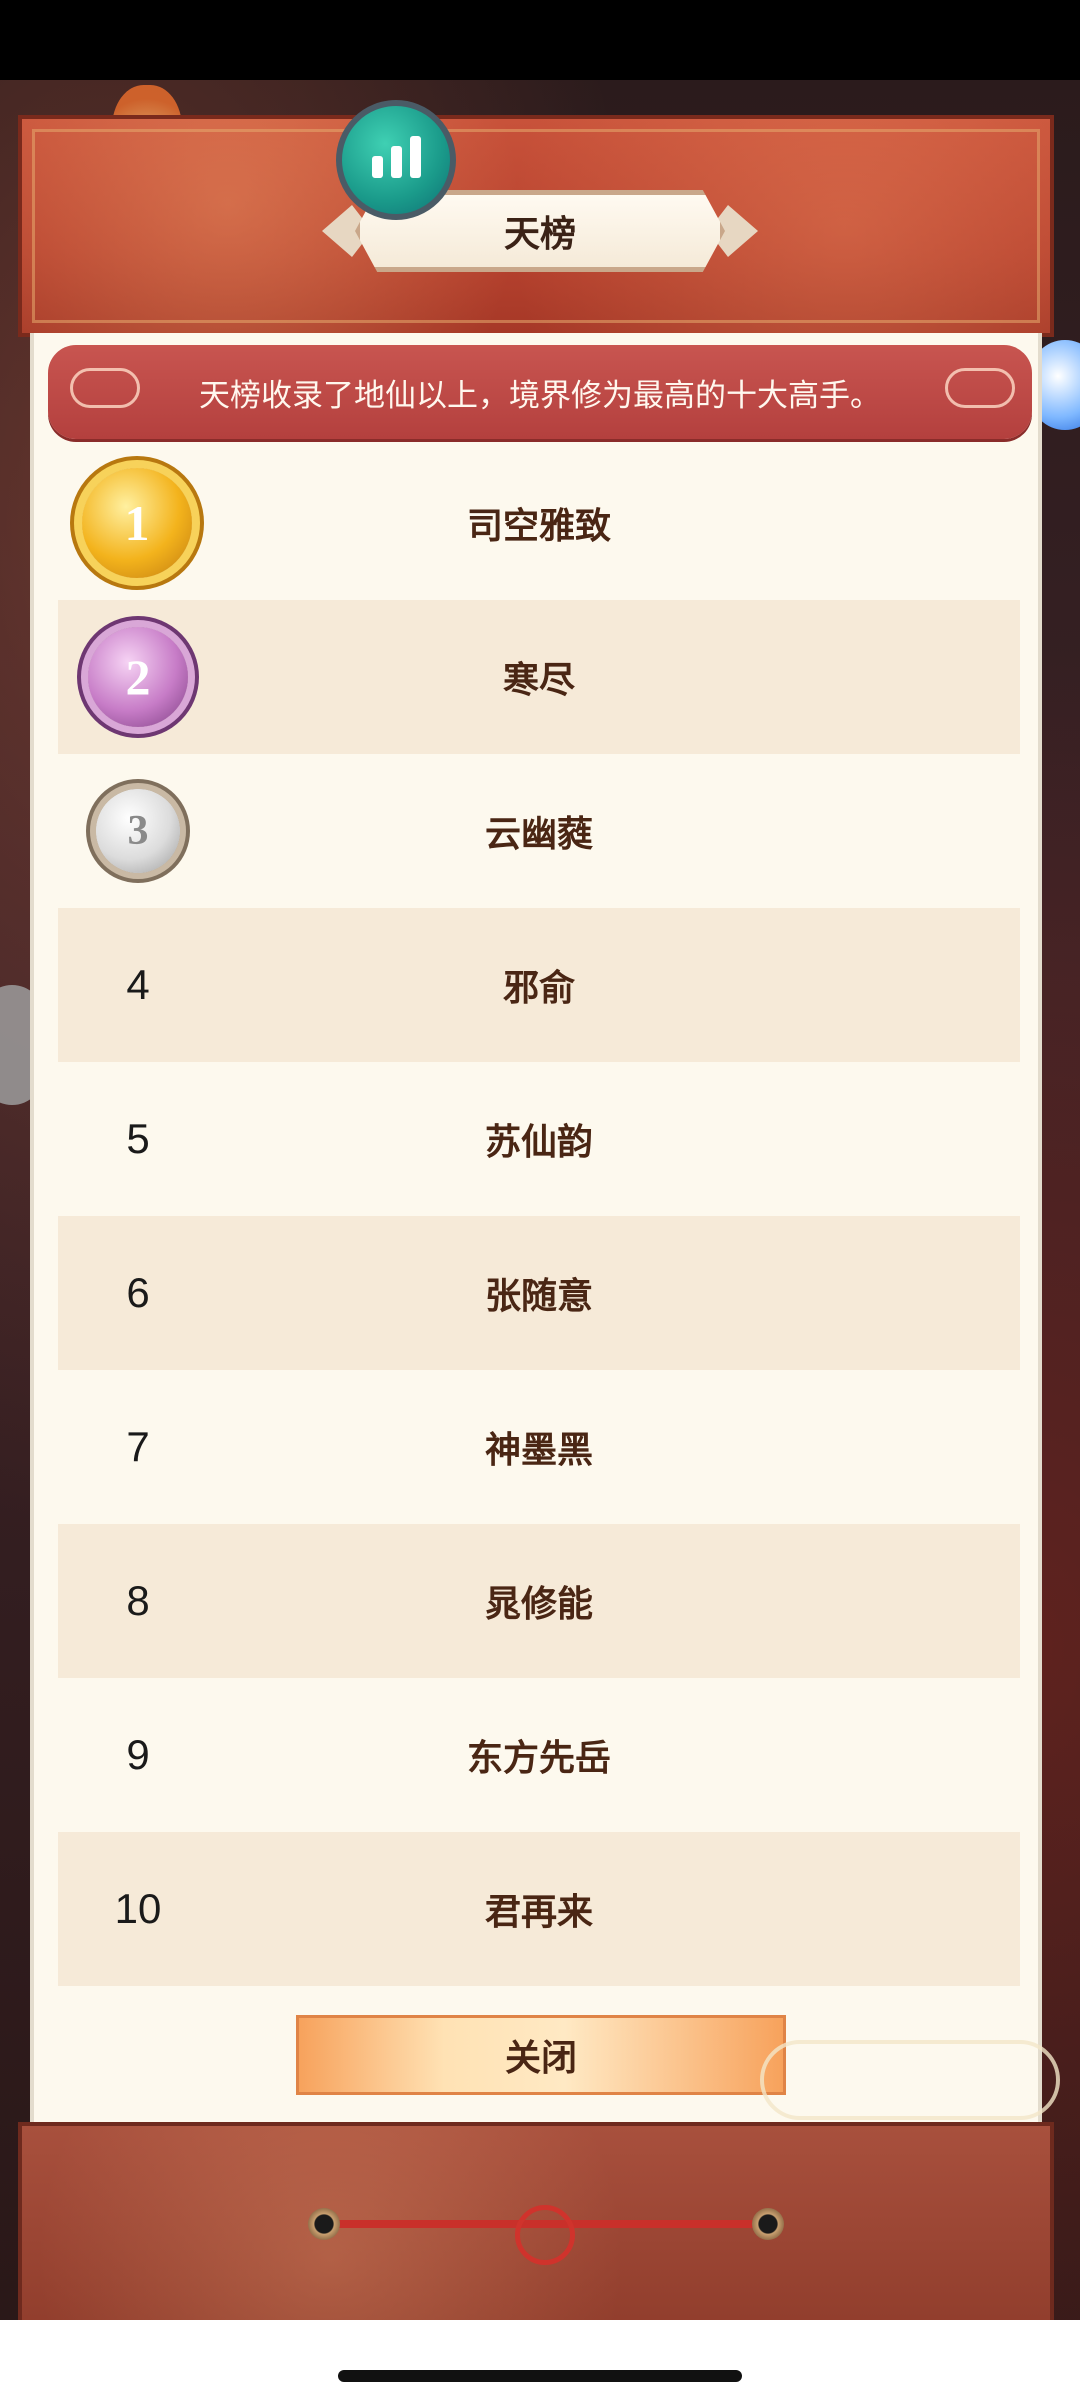 The image size is (1080, 2400). Describe the element at coordinates (540, 395) in the screenshot. I see `description-text: 天榜收录了地仙以上，境界修为最高的十大高手。` at that location.